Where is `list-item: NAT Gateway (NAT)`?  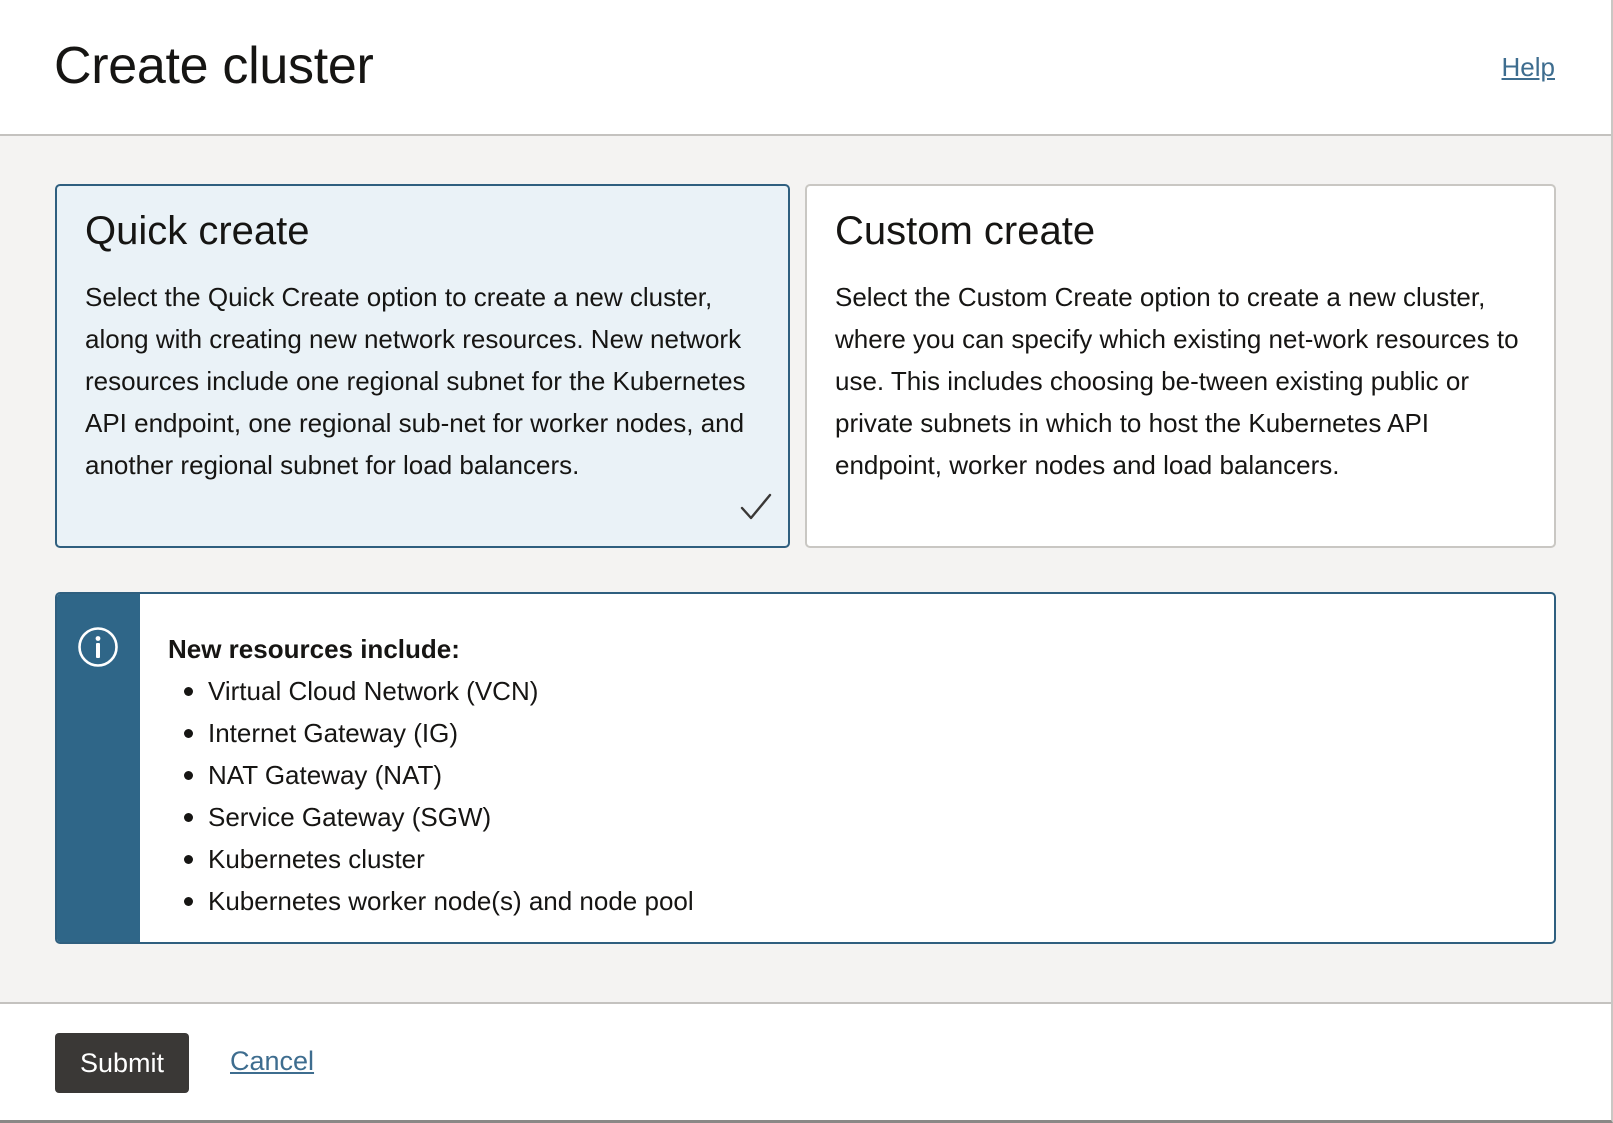
list-item: NAT Gateway (NAT) is located at coordinates (431, 775).